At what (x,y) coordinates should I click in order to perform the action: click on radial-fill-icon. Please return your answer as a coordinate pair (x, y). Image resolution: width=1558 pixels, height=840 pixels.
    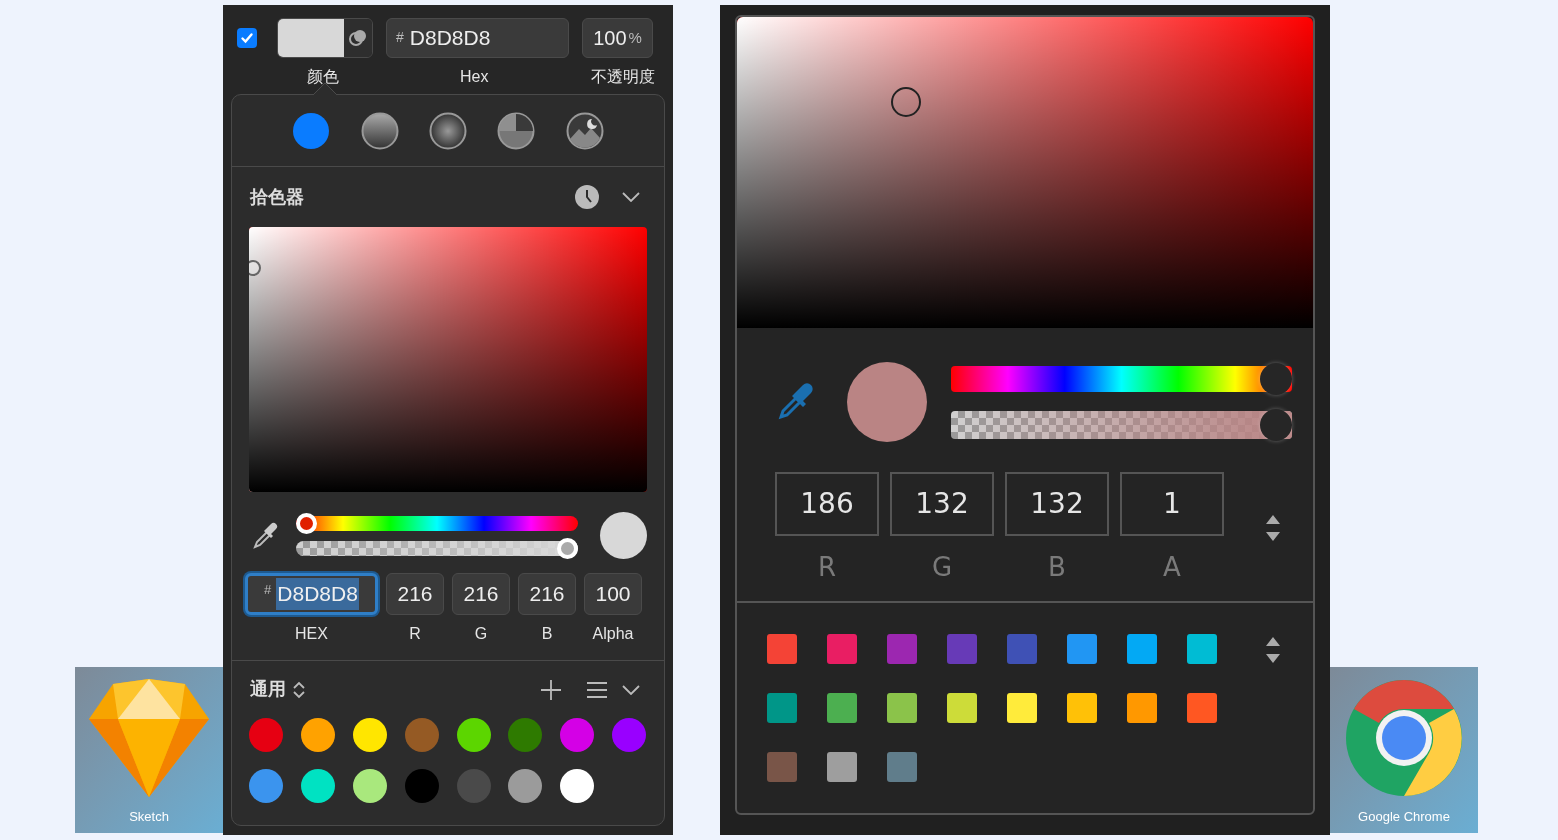
    Looking at the image, I should click on (447, 130).